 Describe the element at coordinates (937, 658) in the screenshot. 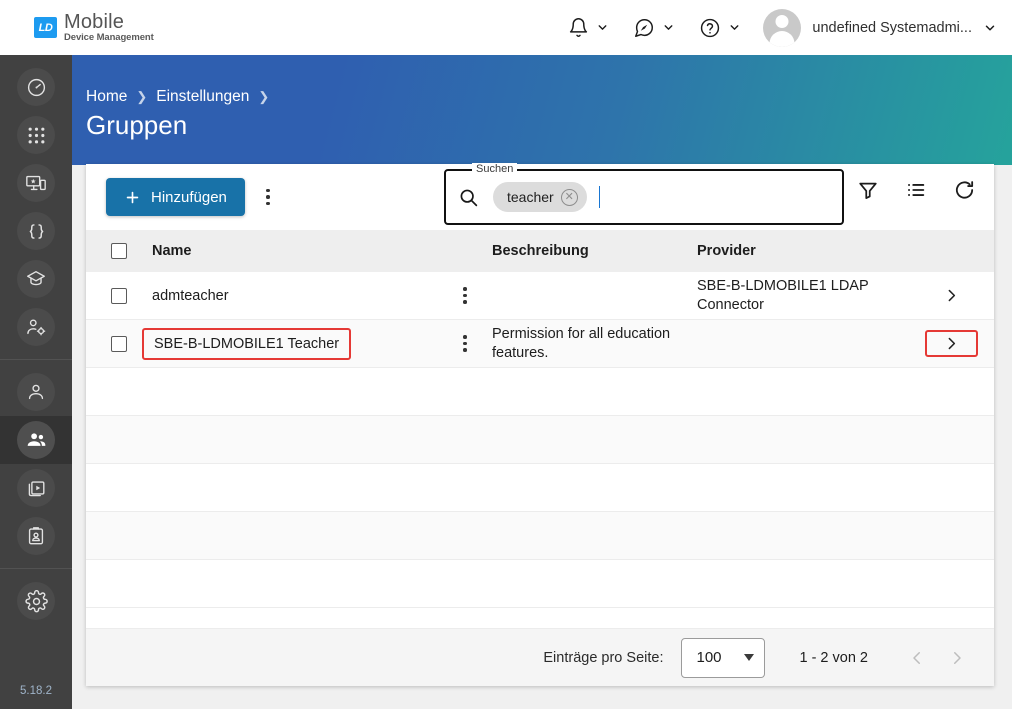

I see `pagination-controls` at that location.